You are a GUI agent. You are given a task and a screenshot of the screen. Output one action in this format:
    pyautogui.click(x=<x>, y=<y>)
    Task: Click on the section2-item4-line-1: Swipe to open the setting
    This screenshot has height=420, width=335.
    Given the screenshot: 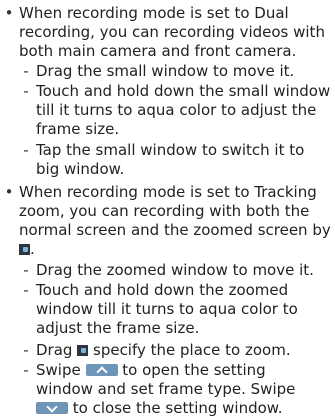 What is the action you would take?
    pyautogui.click(x=151, y=370)
    